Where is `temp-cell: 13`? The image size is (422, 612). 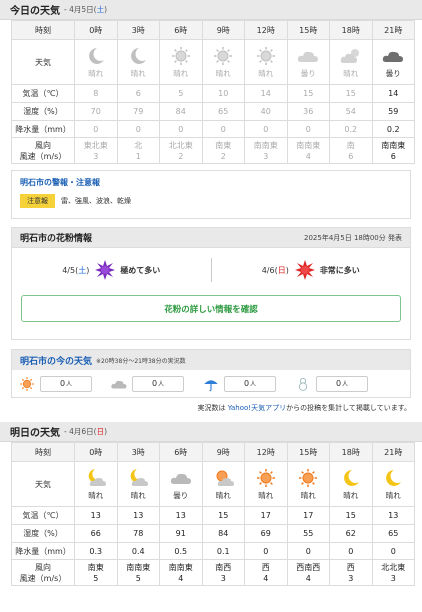
temp-cell: 13 is located at coordinates (181, 515).